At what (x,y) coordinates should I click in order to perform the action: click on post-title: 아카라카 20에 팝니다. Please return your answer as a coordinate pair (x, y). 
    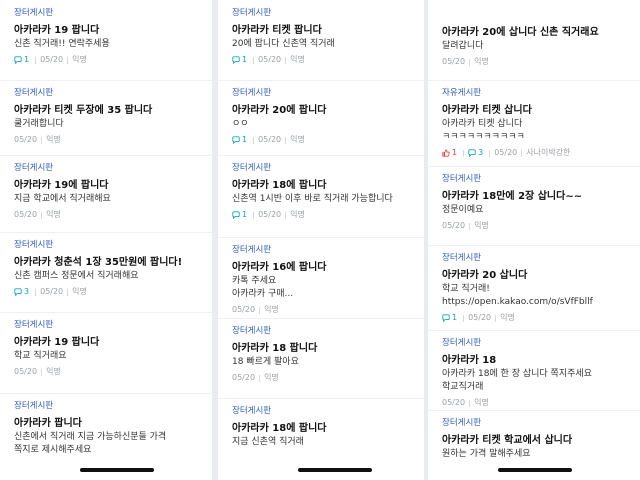
    Looking at the image, I should click on (328, 111).